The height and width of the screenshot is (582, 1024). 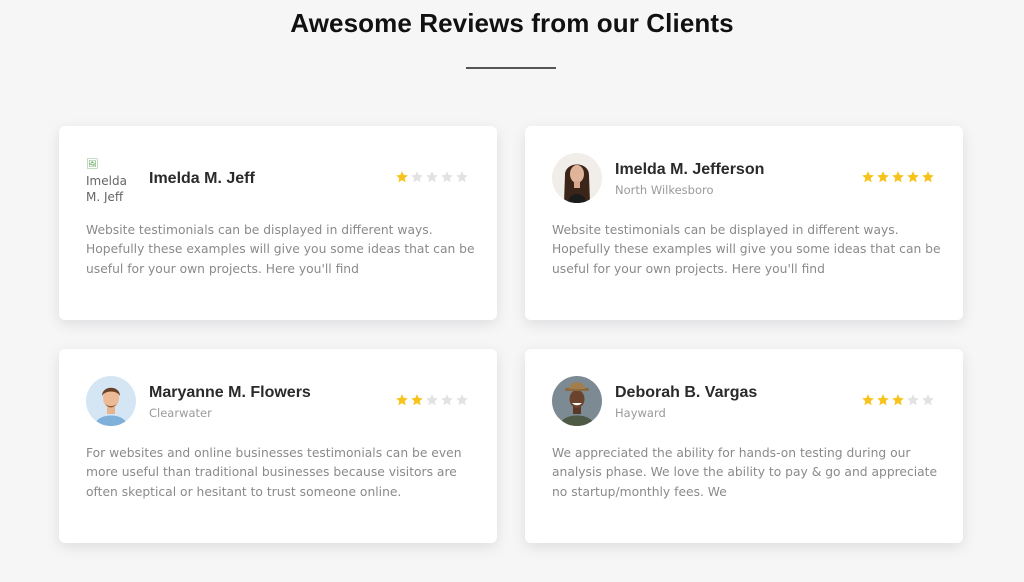 I want to click on reviewer-name: Imelda M. Jeff, so click(x=202, y=178).